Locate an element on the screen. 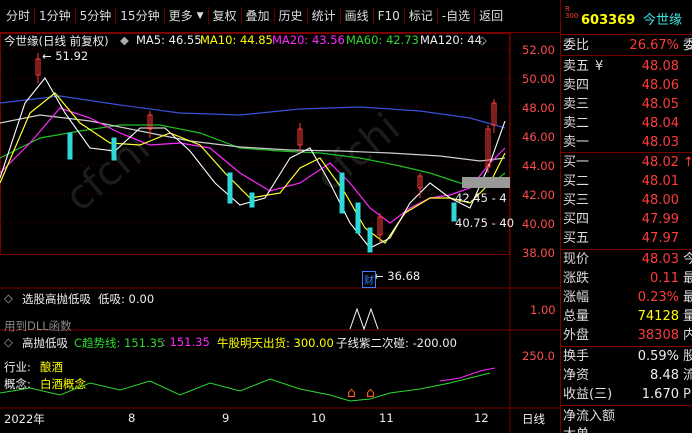 This screenshot has width=692, height=433. industry-label: 行业: is located at coordinates (17, 367).